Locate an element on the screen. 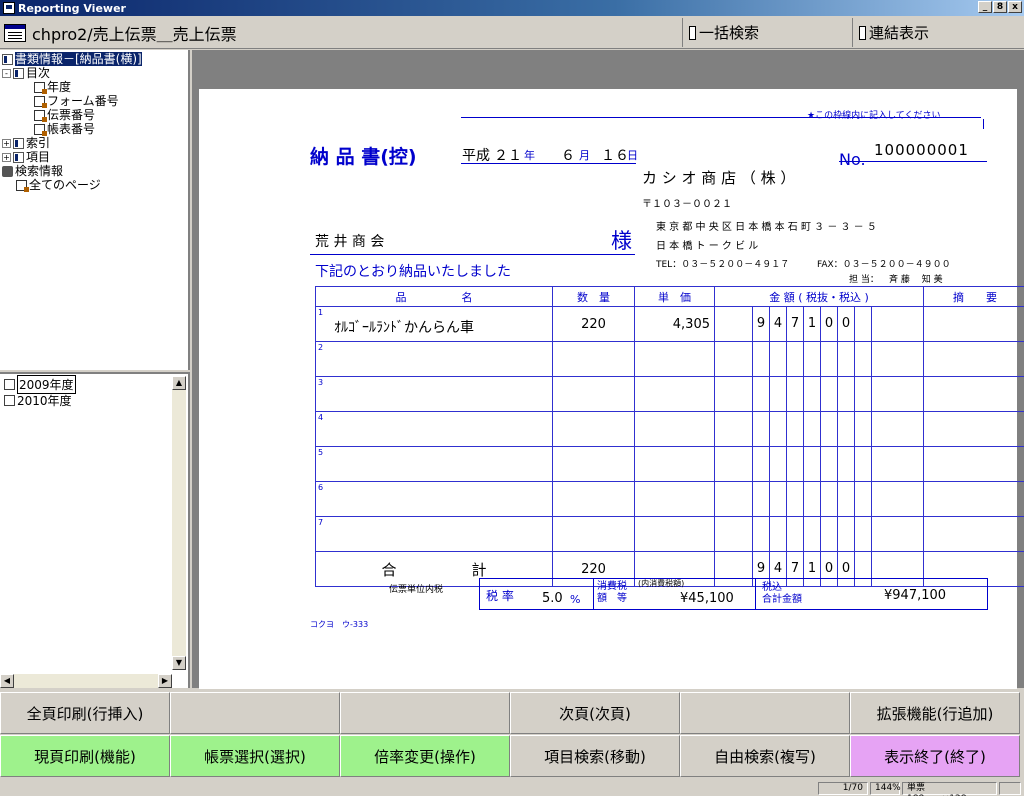  footer-note: 伝票単位内税 is located at coordinates (416, 590).